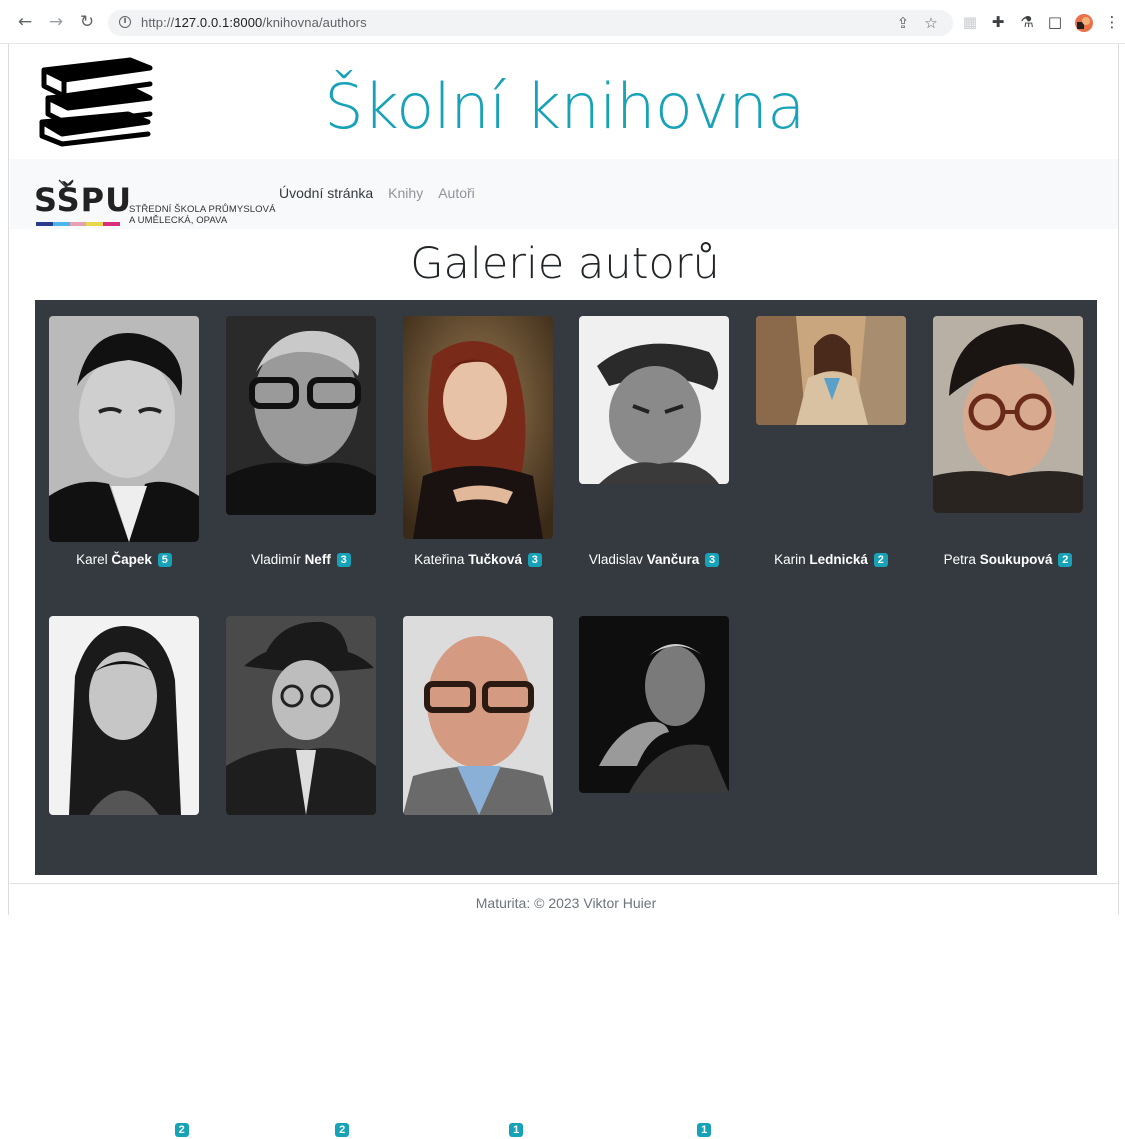  I want to click on url-text: http://127.0.0.1:8000/knihovna/authors, so click(254, 22).